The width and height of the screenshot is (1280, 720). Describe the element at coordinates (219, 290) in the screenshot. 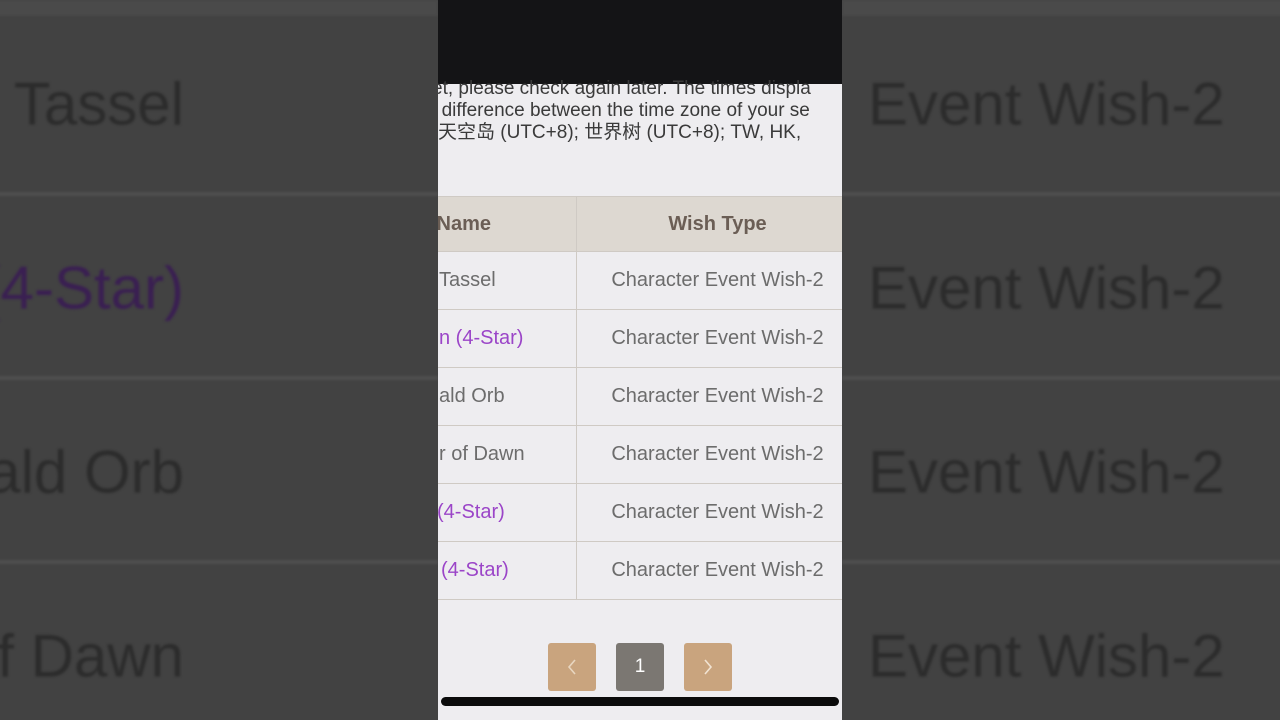

I see `backdrop-row: n (4-Star)` at that location.